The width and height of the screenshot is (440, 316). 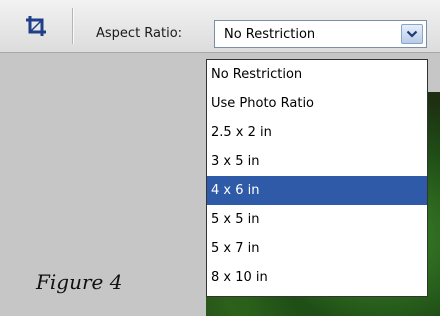 I want to click on chevron-down-icon, so click(x=412, y=34).